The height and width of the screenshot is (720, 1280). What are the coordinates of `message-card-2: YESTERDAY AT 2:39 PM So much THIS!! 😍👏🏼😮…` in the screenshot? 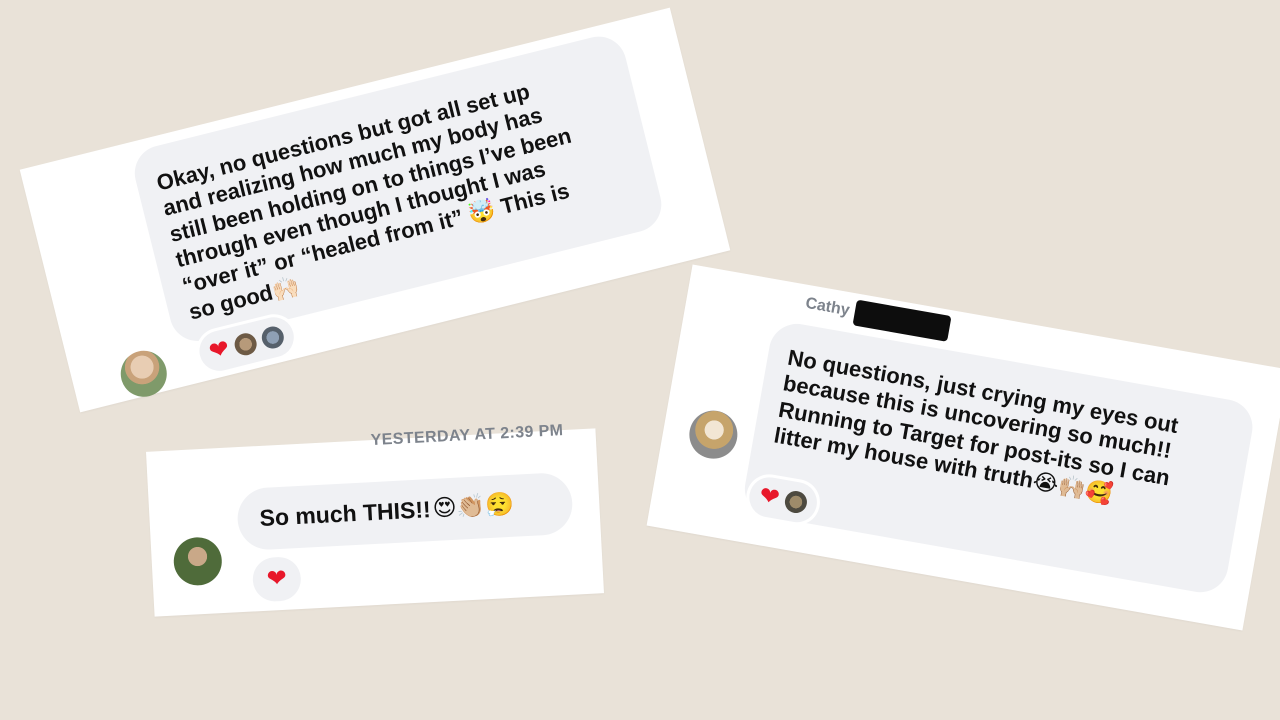 It's located at (375, 519).